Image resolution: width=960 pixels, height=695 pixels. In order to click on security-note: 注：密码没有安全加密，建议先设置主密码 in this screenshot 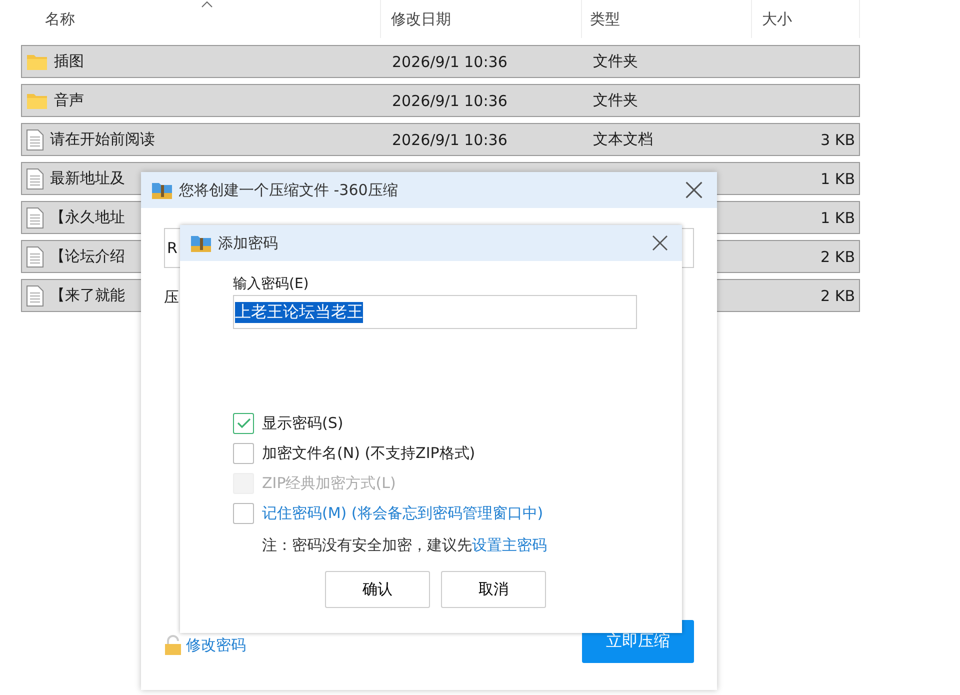, I will do `click(405, 545)`.